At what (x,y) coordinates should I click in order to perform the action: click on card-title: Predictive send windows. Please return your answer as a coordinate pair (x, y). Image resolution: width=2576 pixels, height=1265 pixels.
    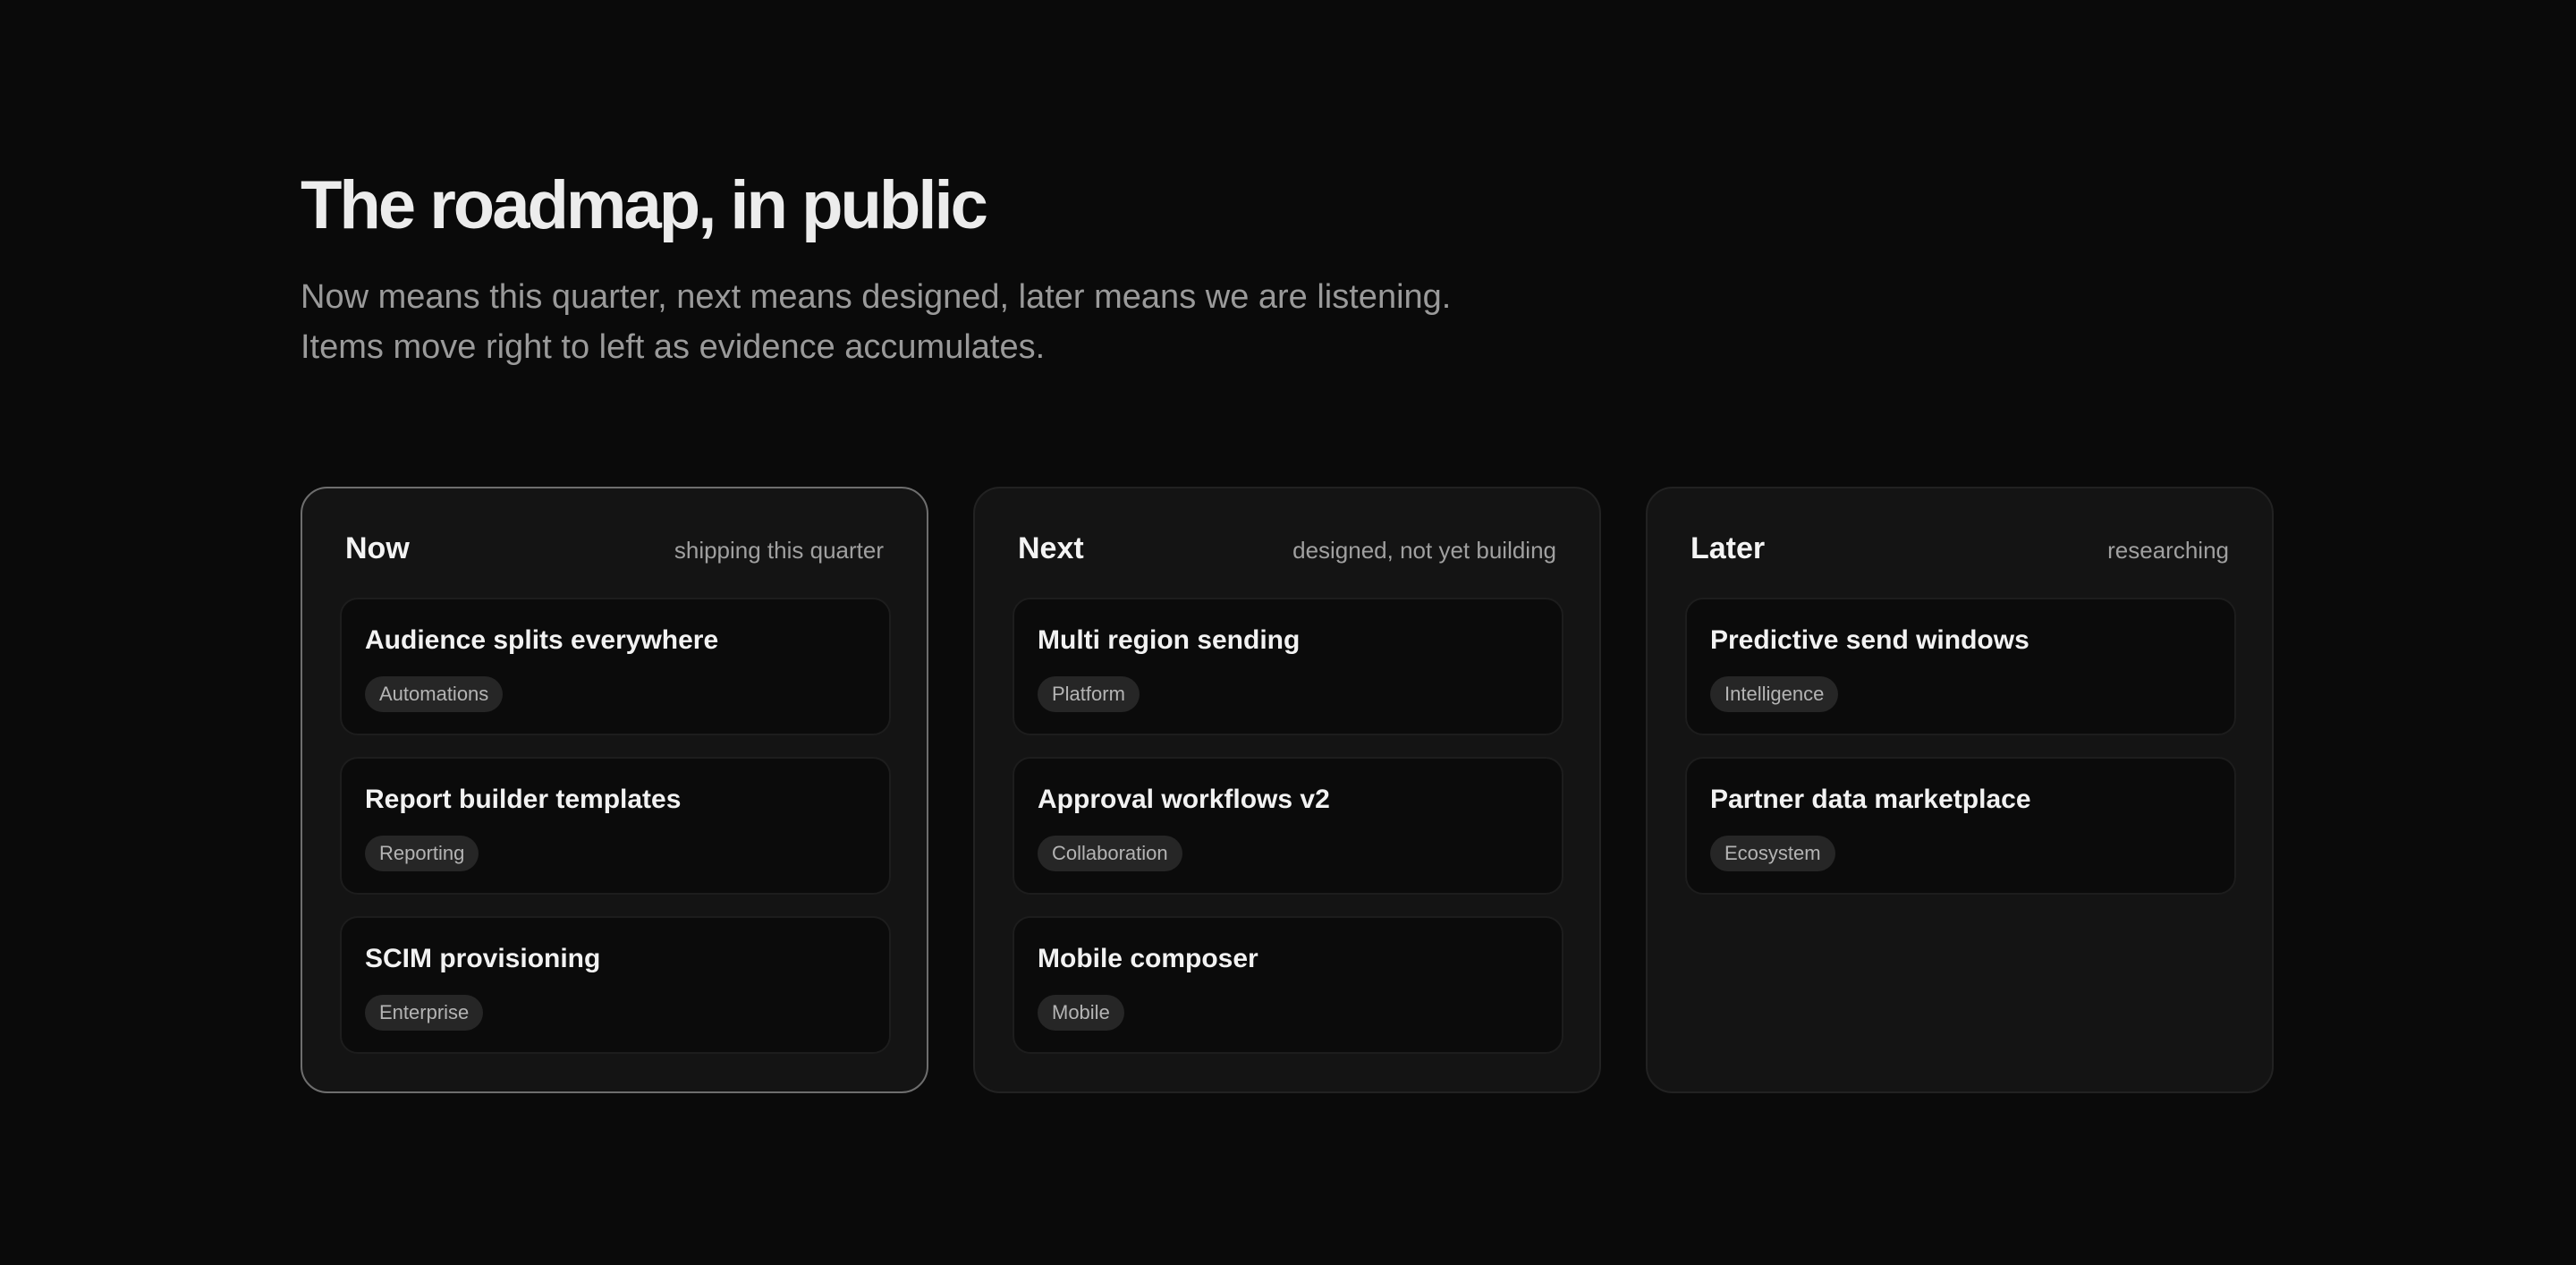
    Looking at the image, I should click on (1869, 640).